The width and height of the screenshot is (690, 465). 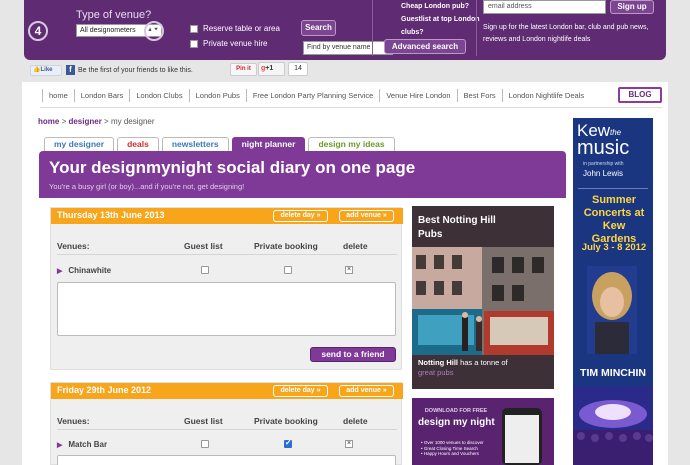 What do you see at coordinates (456, 411) in the screenshot?
I see `download-label: DOWNLOAD FOR FREE` at bounding box center [456, 411].